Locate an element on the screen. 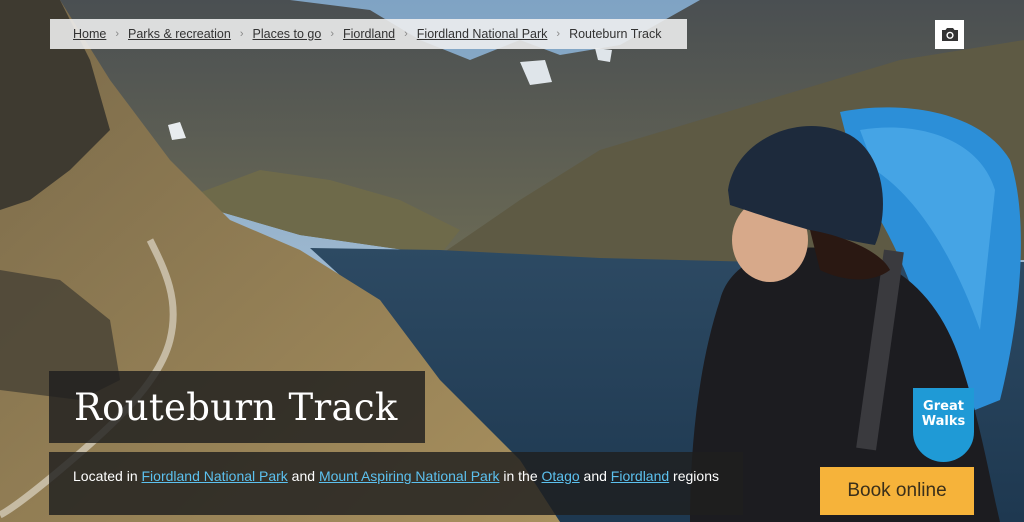 Image resolution: width=1024 pixels, height=522 pixels. camera-icon is located at coordinates (949, 34).